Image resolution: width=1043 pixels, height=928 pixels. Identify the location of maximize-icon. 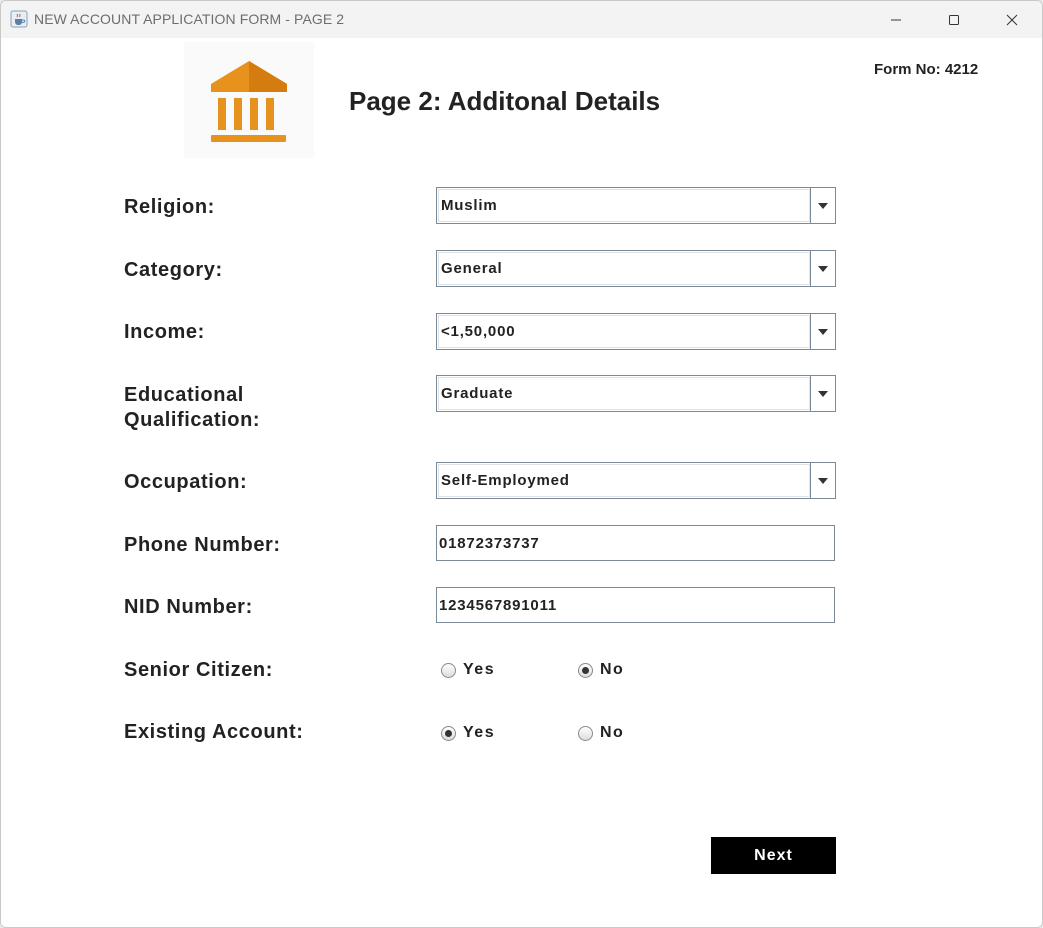
(954, 19).